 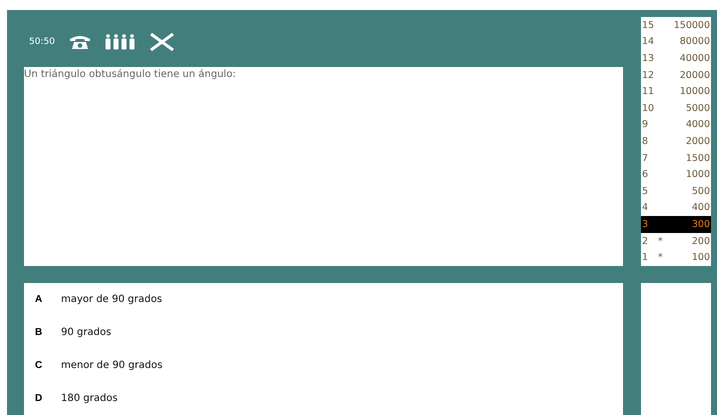 What do you see at coordinates (692, 25) in the screenshot?
I see `prize-amount: 150000` at bounding box center [692, 25].